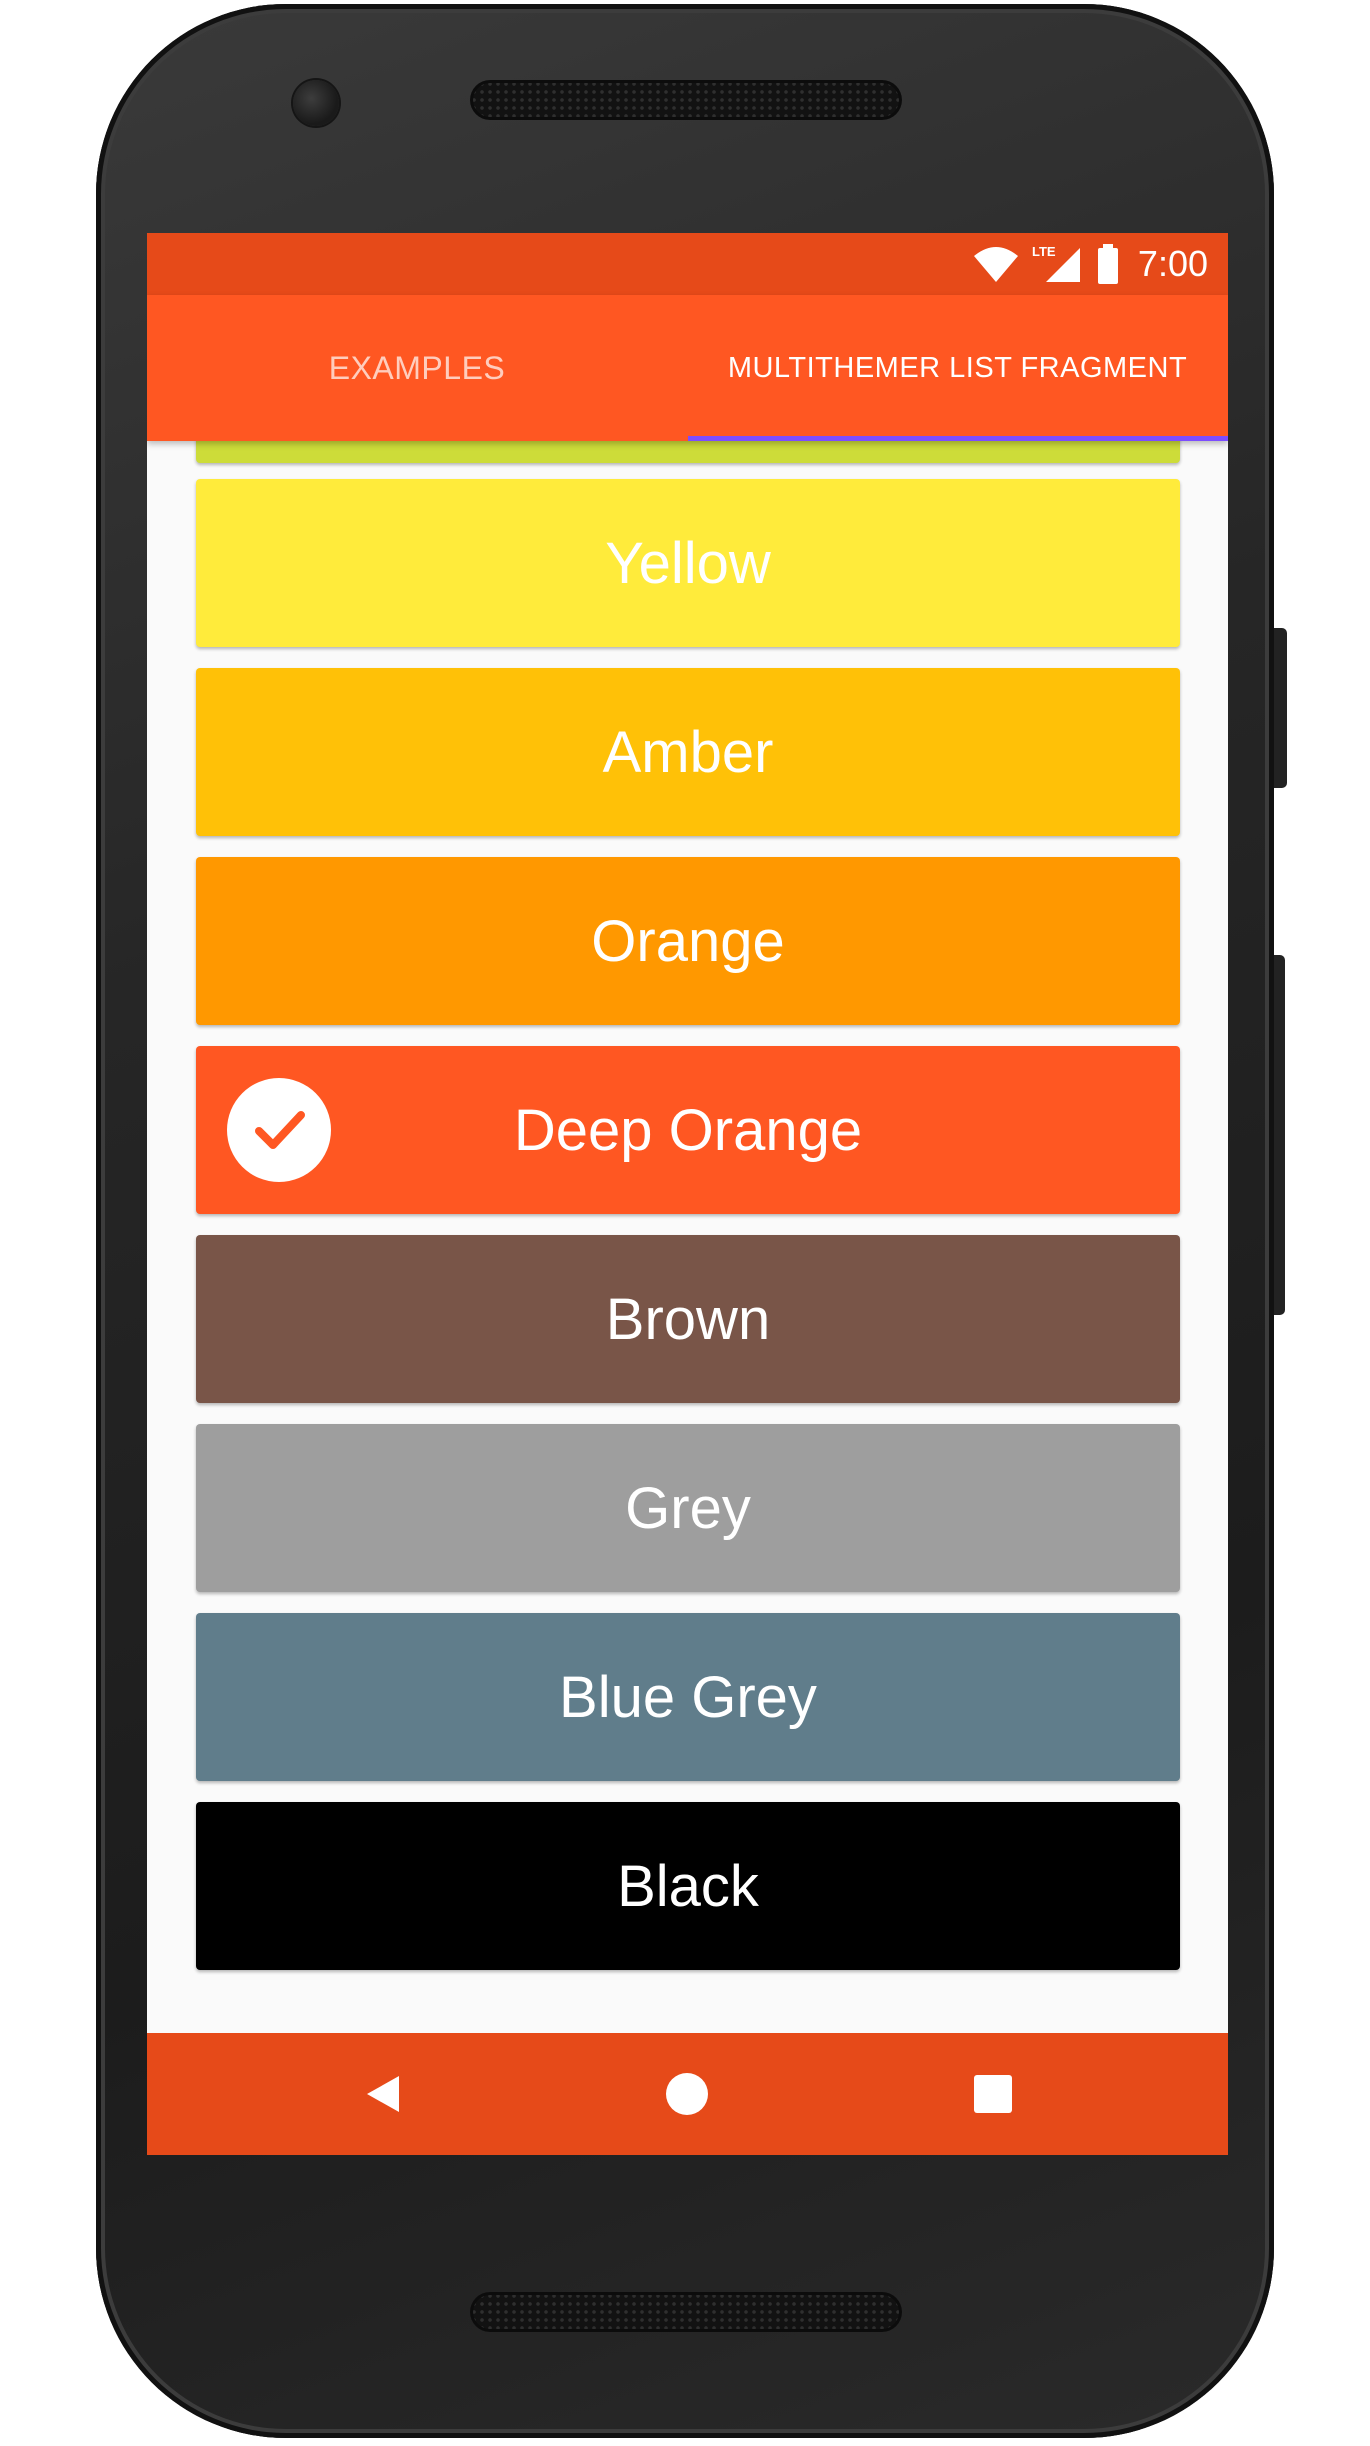  I want to click on tab-label: EXAMPLES, so click(417, 367).